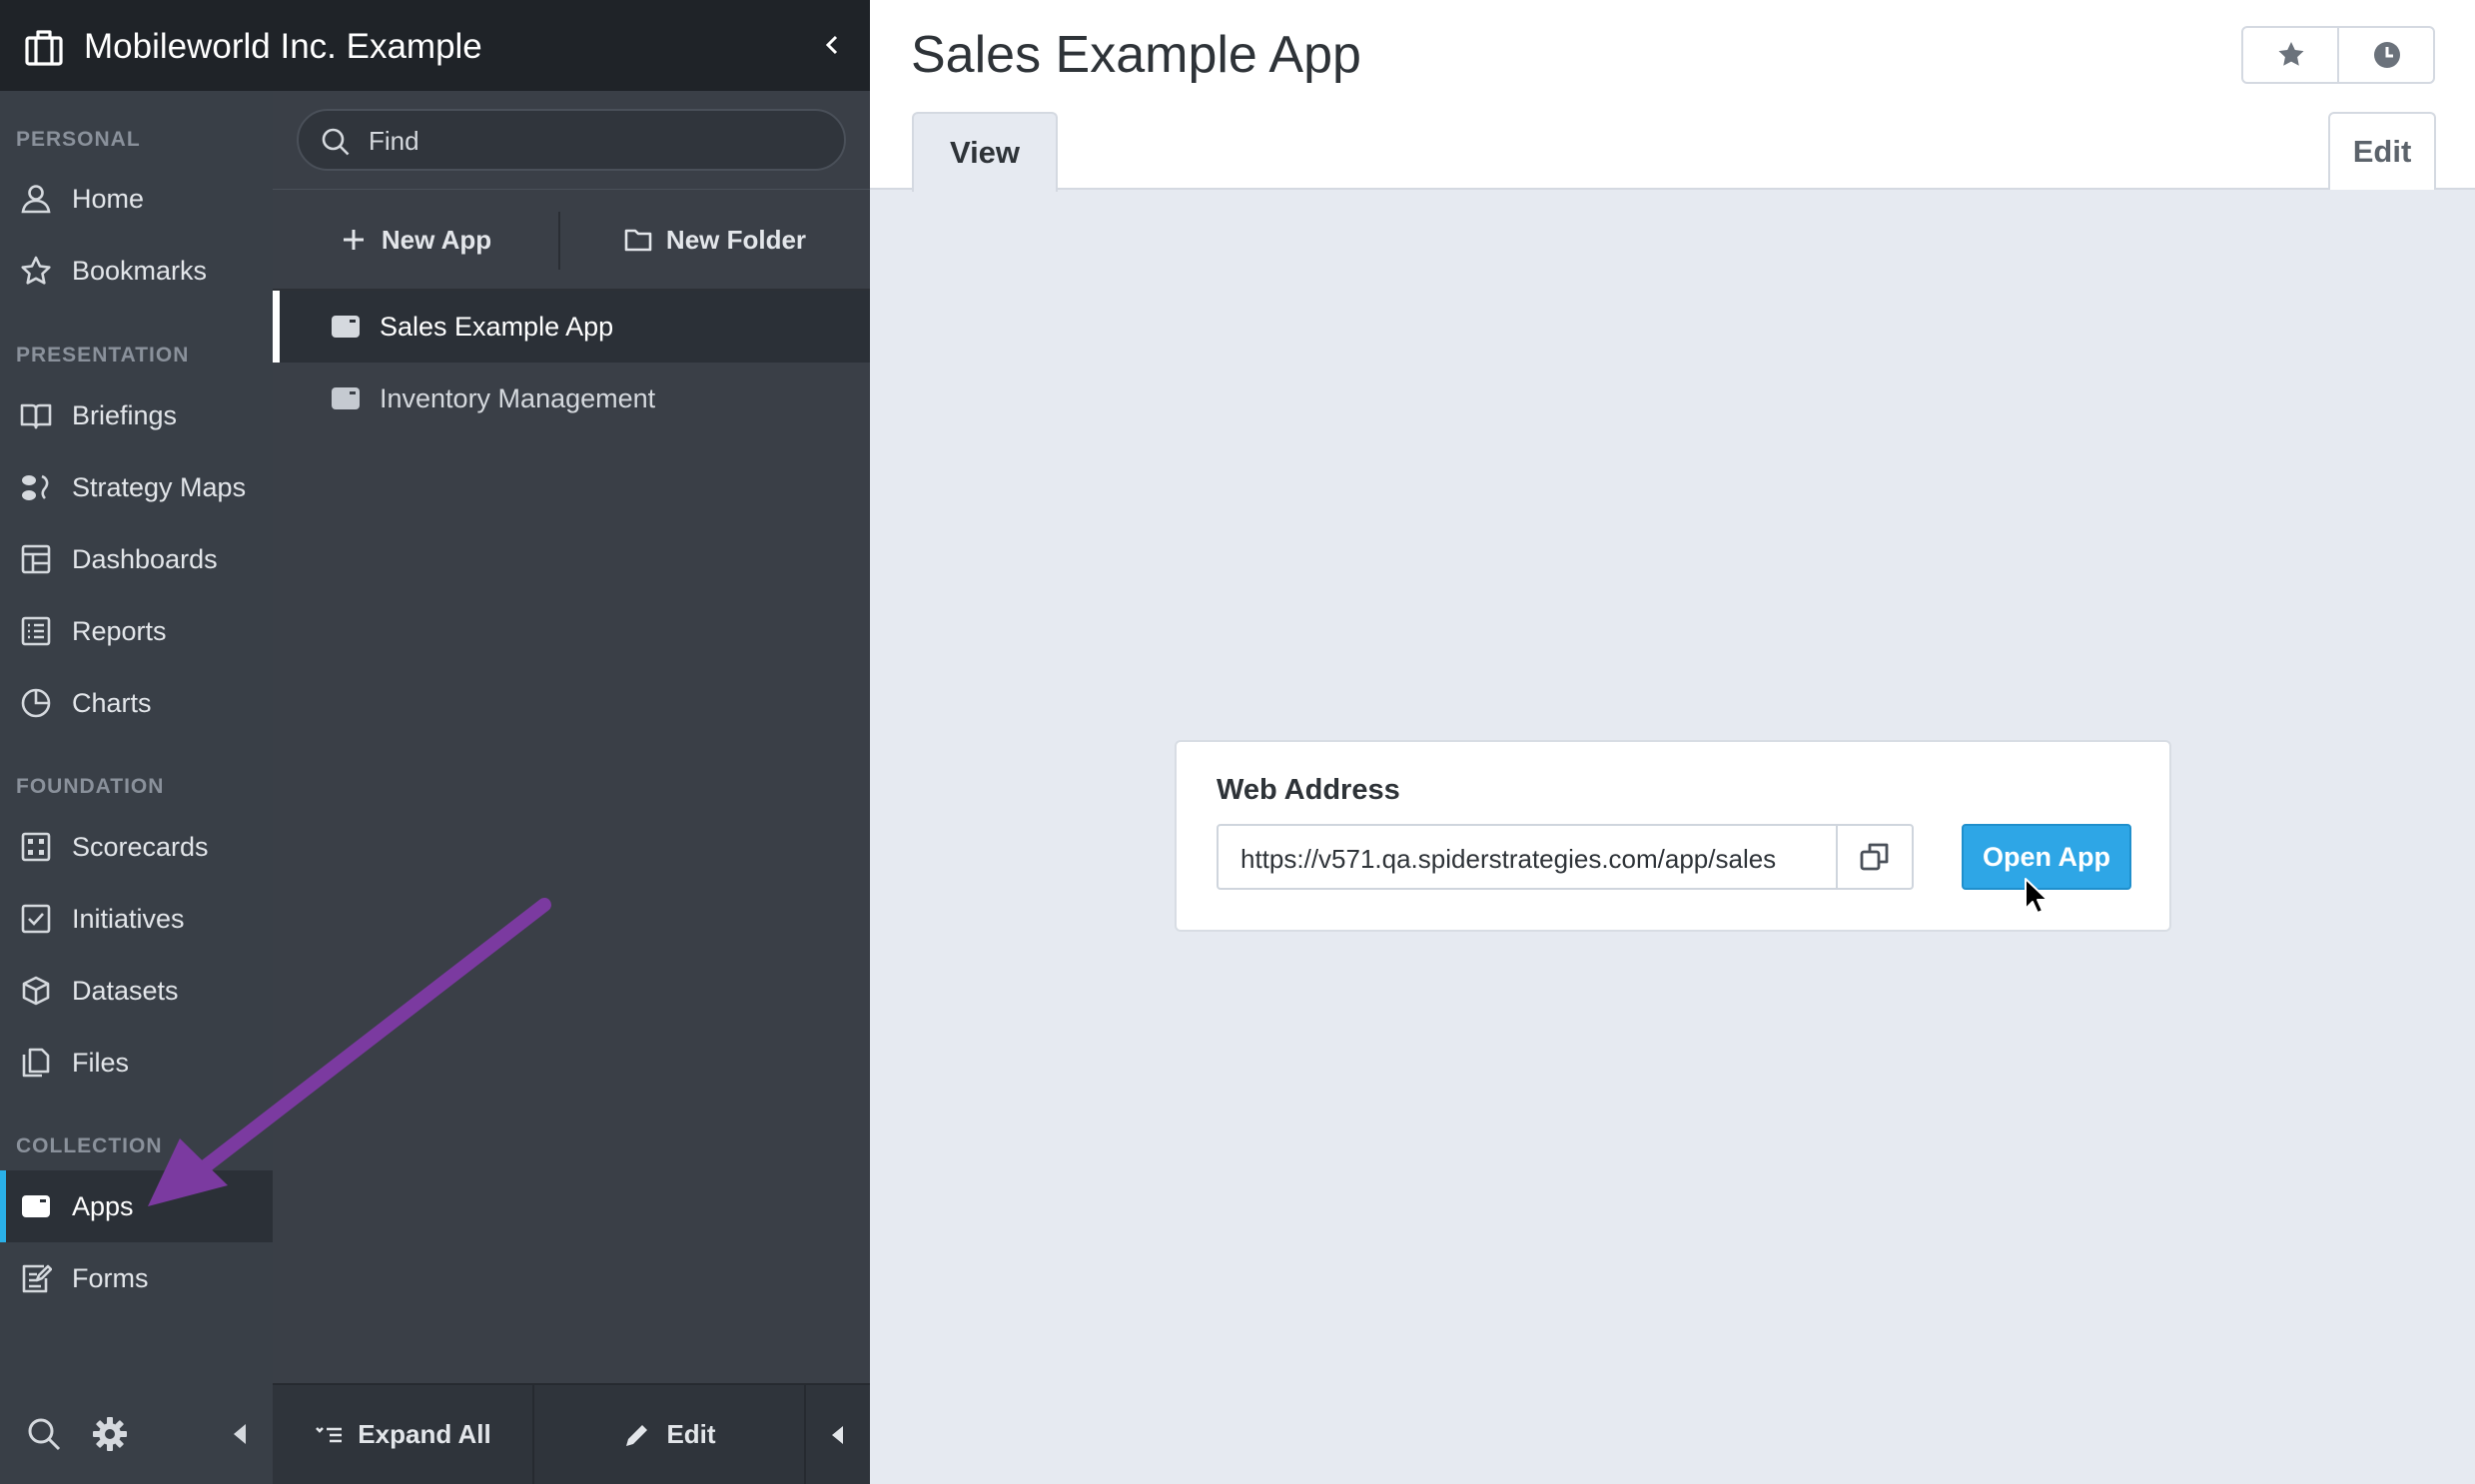 Image resolution: width=2475 pixels, height=1484 pixels. I want to click on dashboard-icon, so click(36, 559).